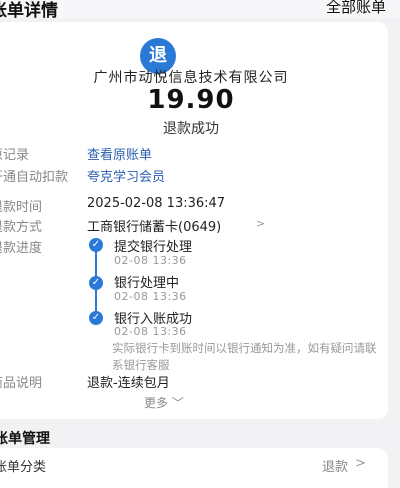 The width and height of the screenshot is (400, 488). What do you see at coordinates (128, 383) in the screenshot?
I see `product-description-value: 退款-连续包月` at bounding box center [128, 383].